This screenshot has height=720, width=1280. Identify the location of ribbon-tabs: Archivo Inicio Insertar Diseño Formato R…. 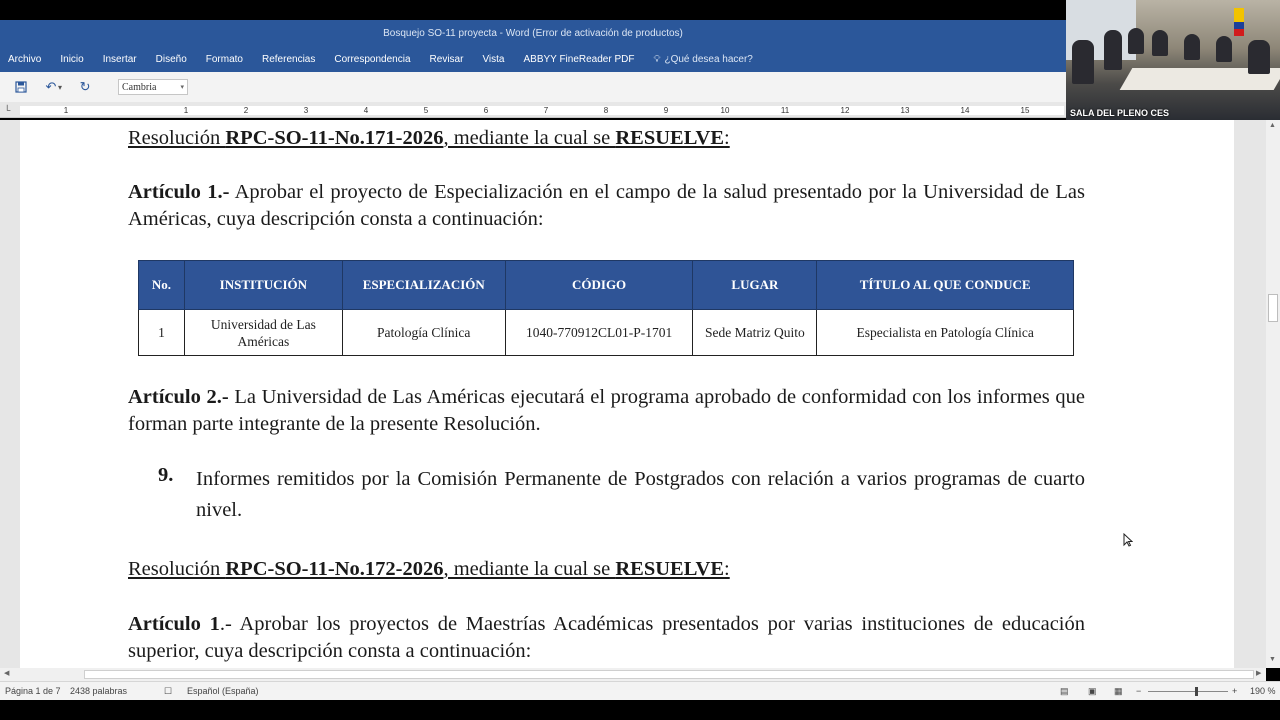
(533, 59).